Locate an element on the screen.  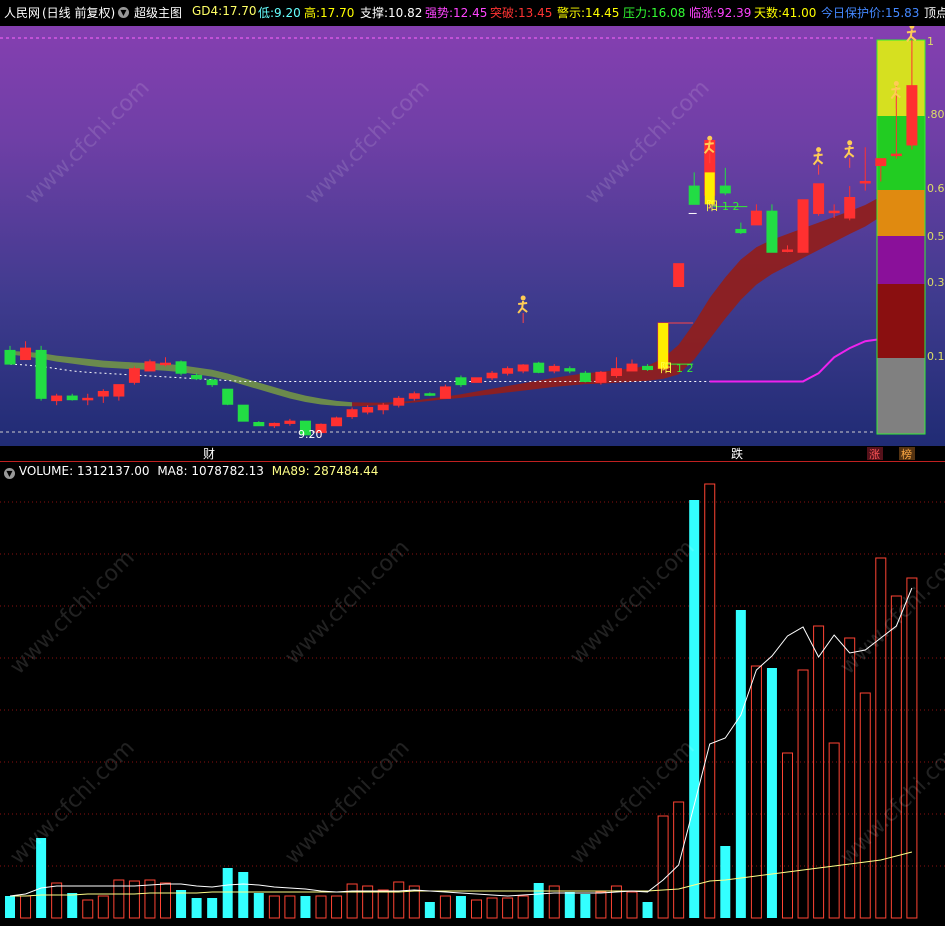
ruler-label-3: 0.50 is located at coordinates (936, 236).